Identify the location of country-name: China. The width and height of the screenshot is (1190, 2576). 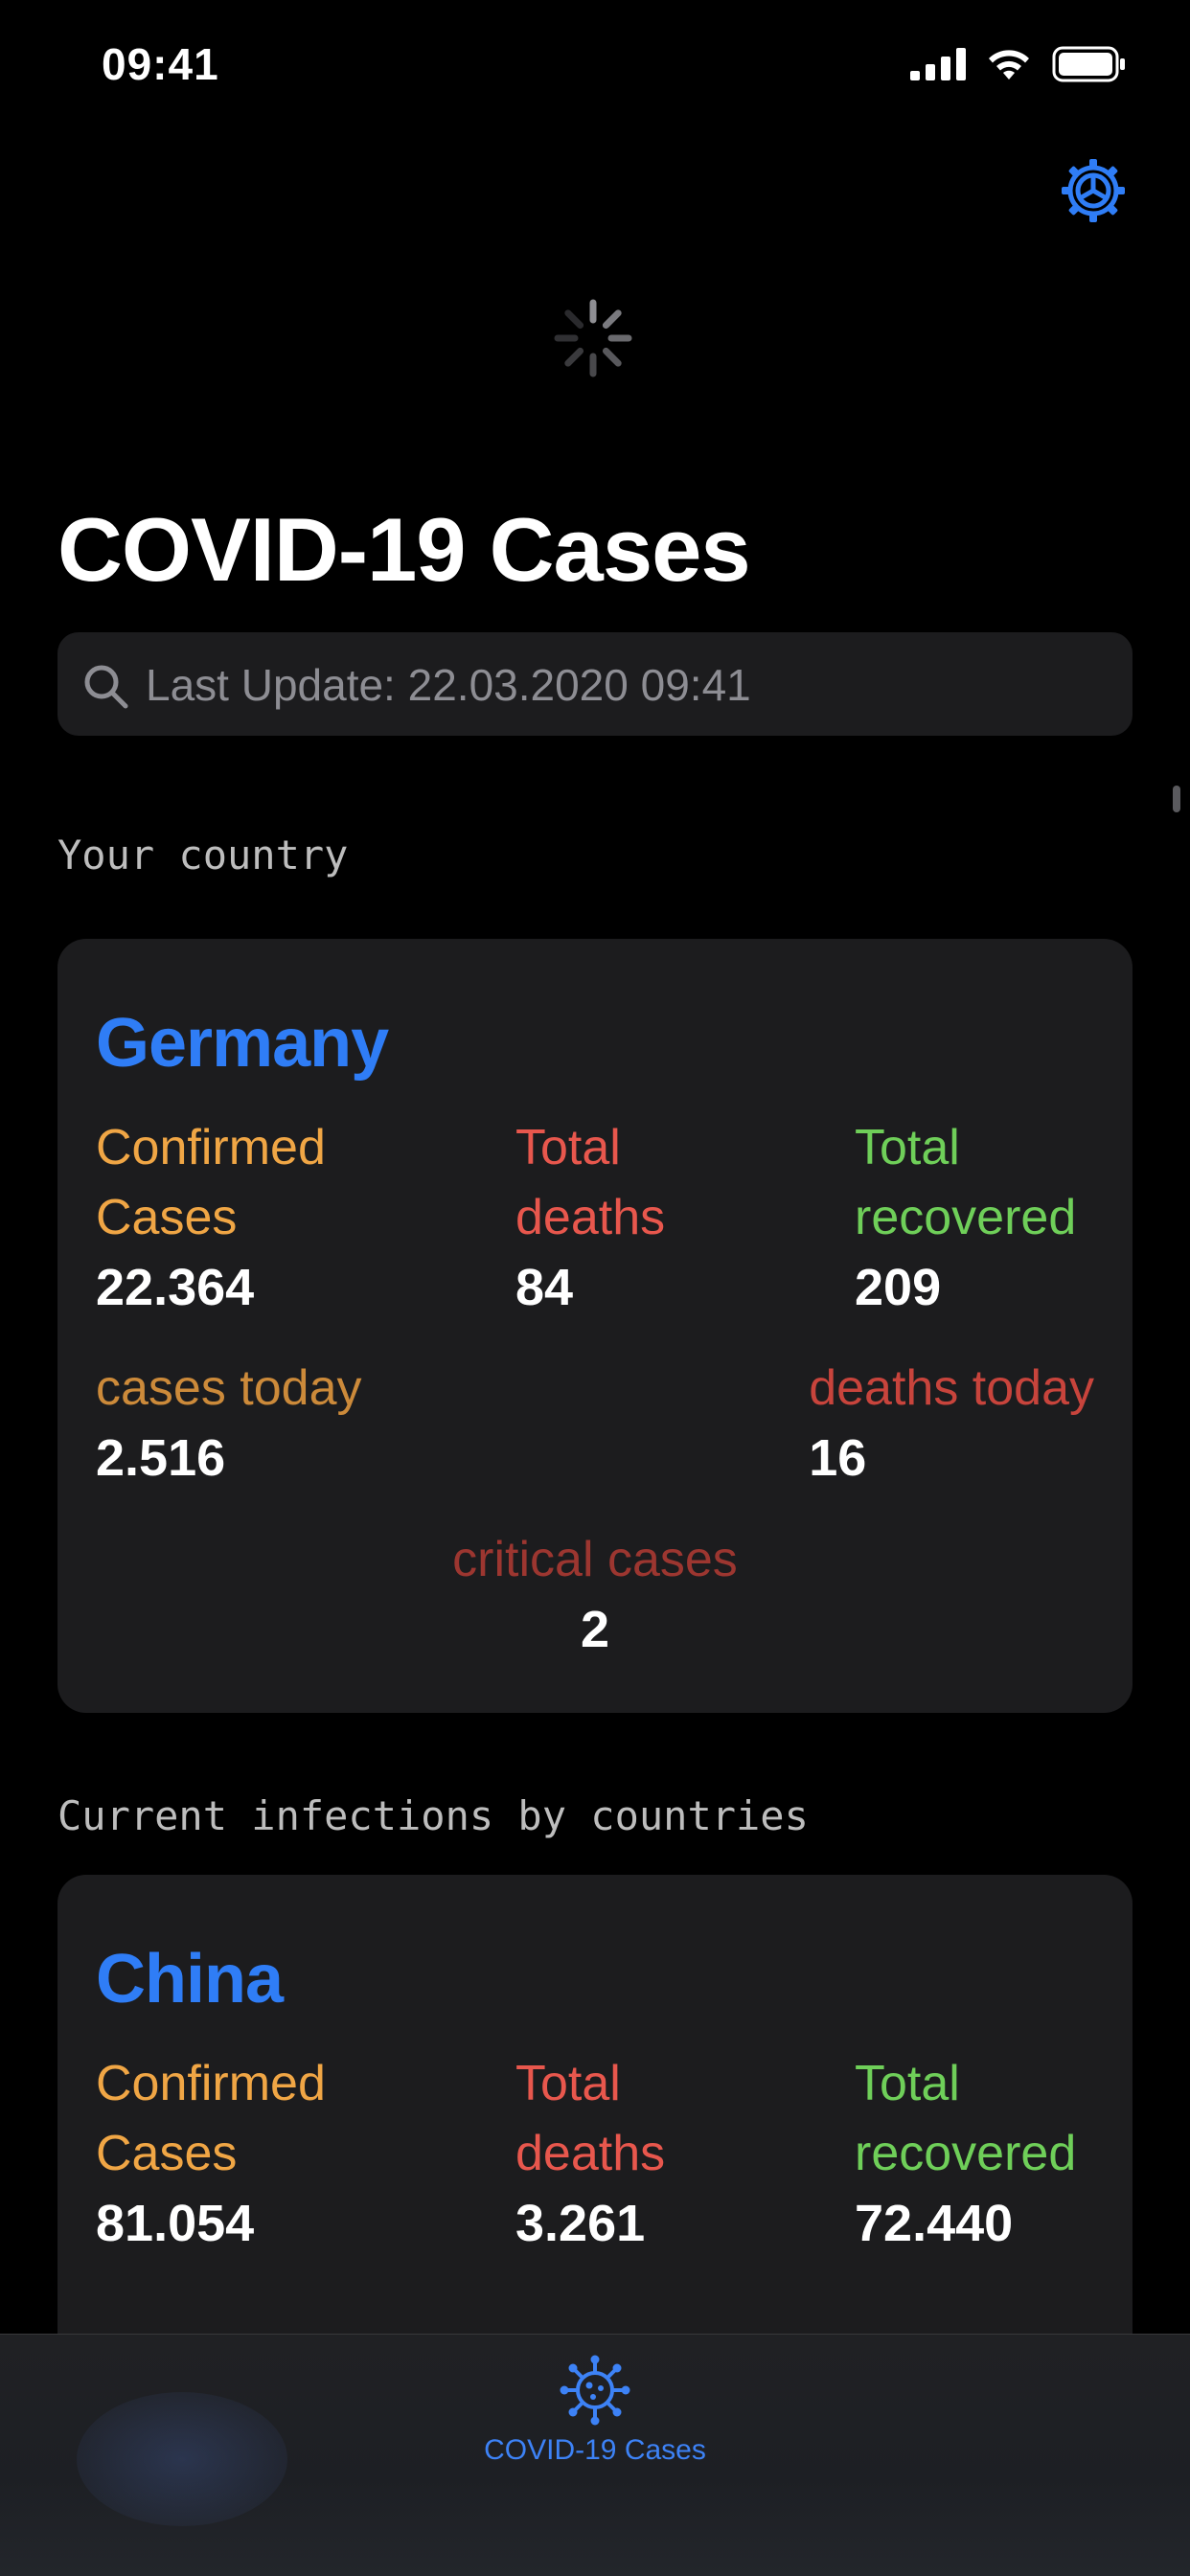
(190, 1979).